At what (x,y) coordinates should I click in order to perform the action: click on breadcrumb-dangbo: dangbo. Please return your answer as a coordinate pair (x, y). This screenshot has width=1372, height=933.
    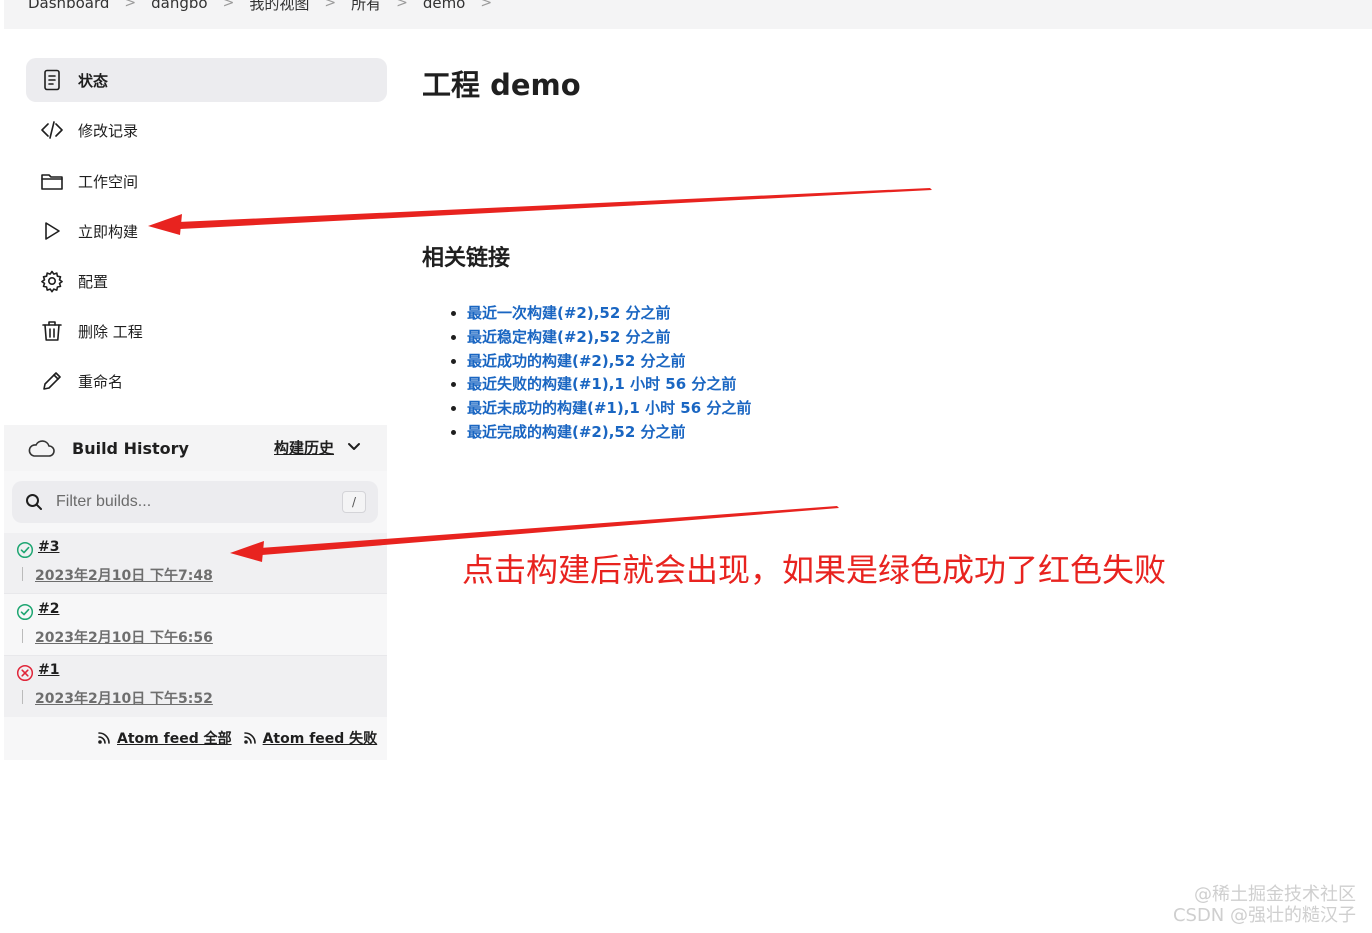
    Looking at the image, I should click on (179, 6).